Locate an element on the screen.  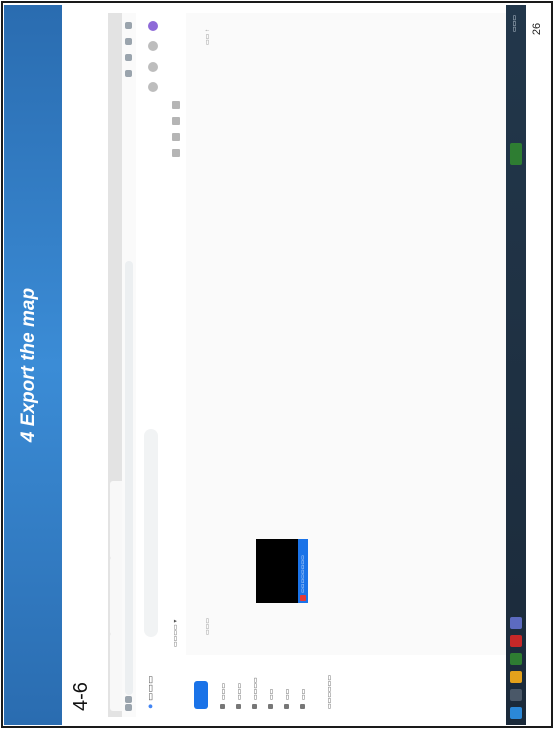
content-toolbar: ▭▭▭▭ ▾ is located at coordinates (176, 365).